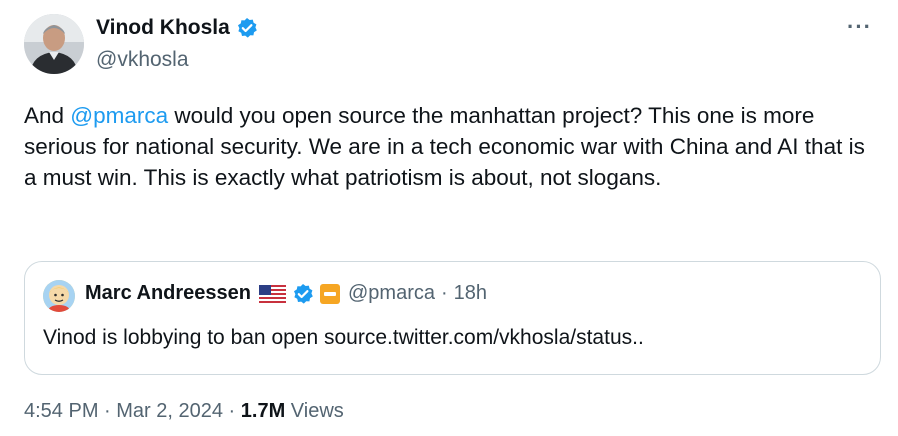 This screenshot has width=898, height=436. I want to click on tweet-text-before: And, so click(47, 115).